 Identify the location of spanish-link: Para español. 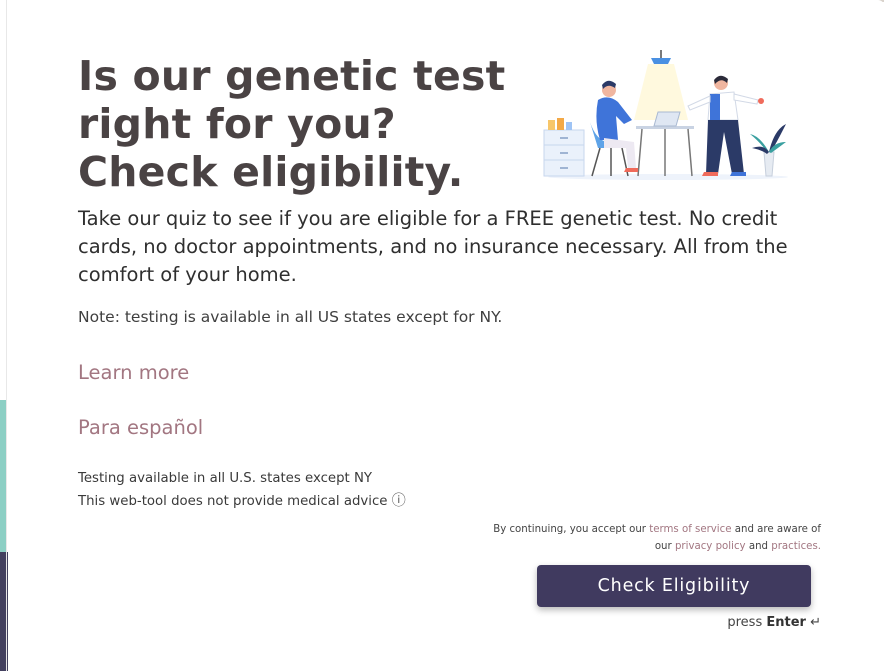
(140, 428).